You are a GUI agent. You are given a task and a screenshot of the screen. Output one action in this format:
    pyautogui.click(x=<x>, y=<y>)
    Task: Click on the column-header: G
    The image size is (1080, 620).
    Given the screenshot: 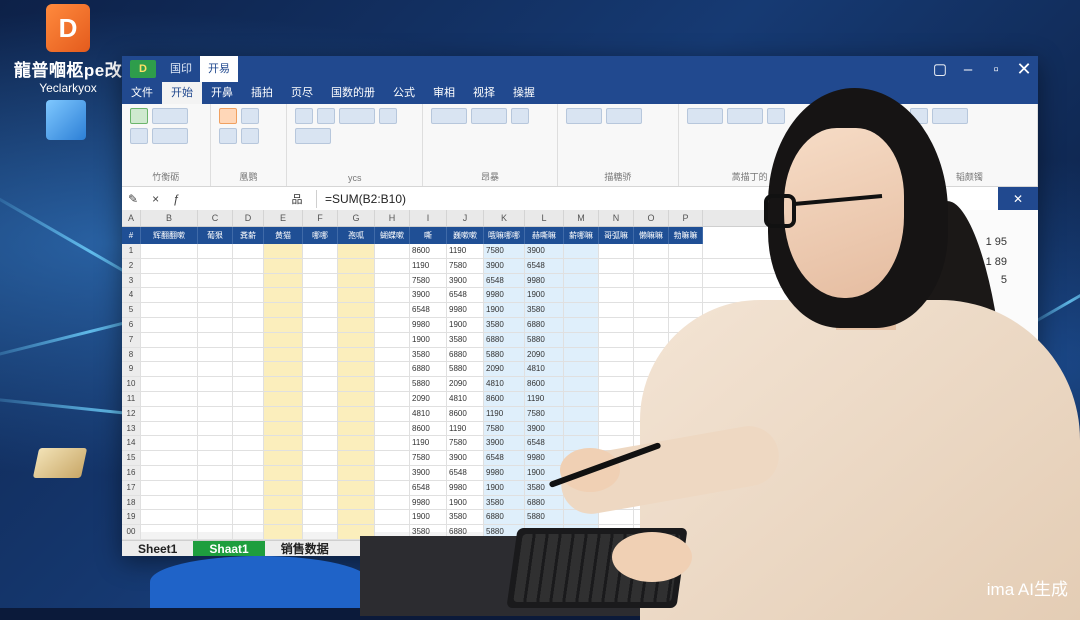 What is the action you would take?
    pyautogui.click(x=356, y=218)
    